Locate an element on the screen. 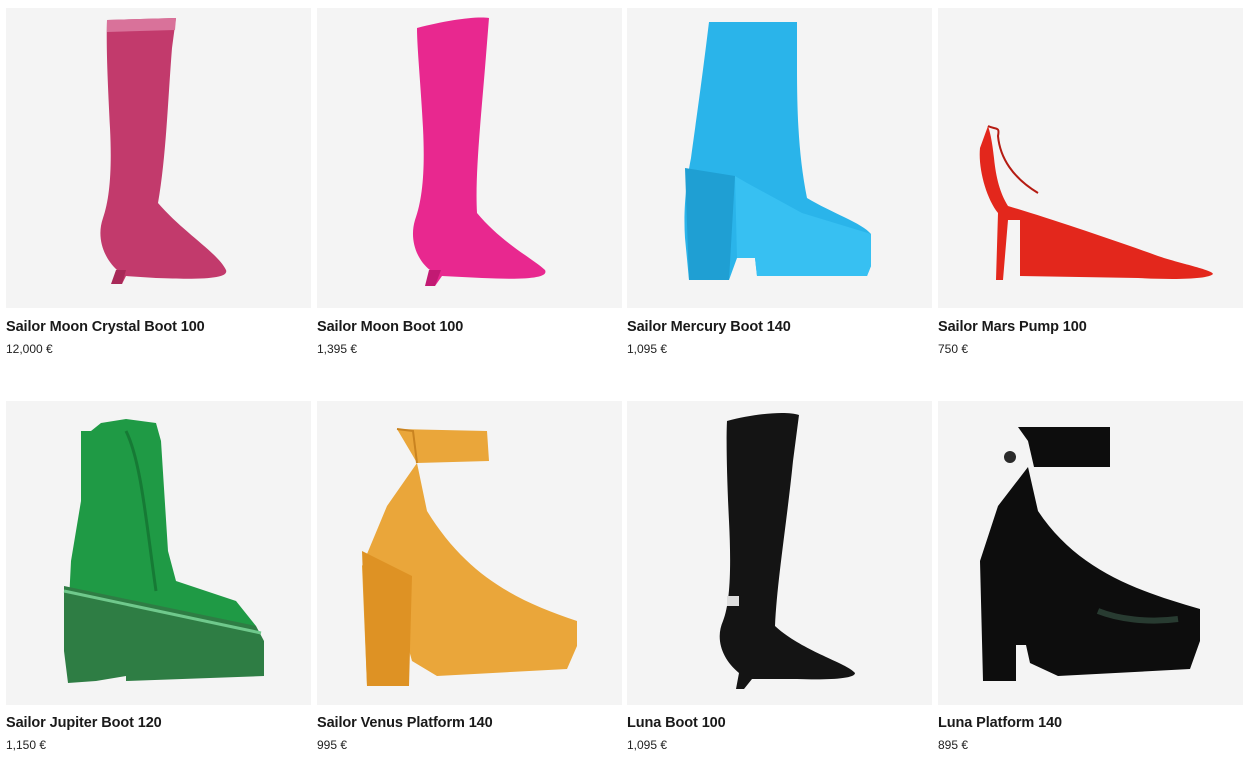 The width and height of the screenshot is (1249, 762). product-name: Luna Boot 100 is located at coordinates (779, 723).